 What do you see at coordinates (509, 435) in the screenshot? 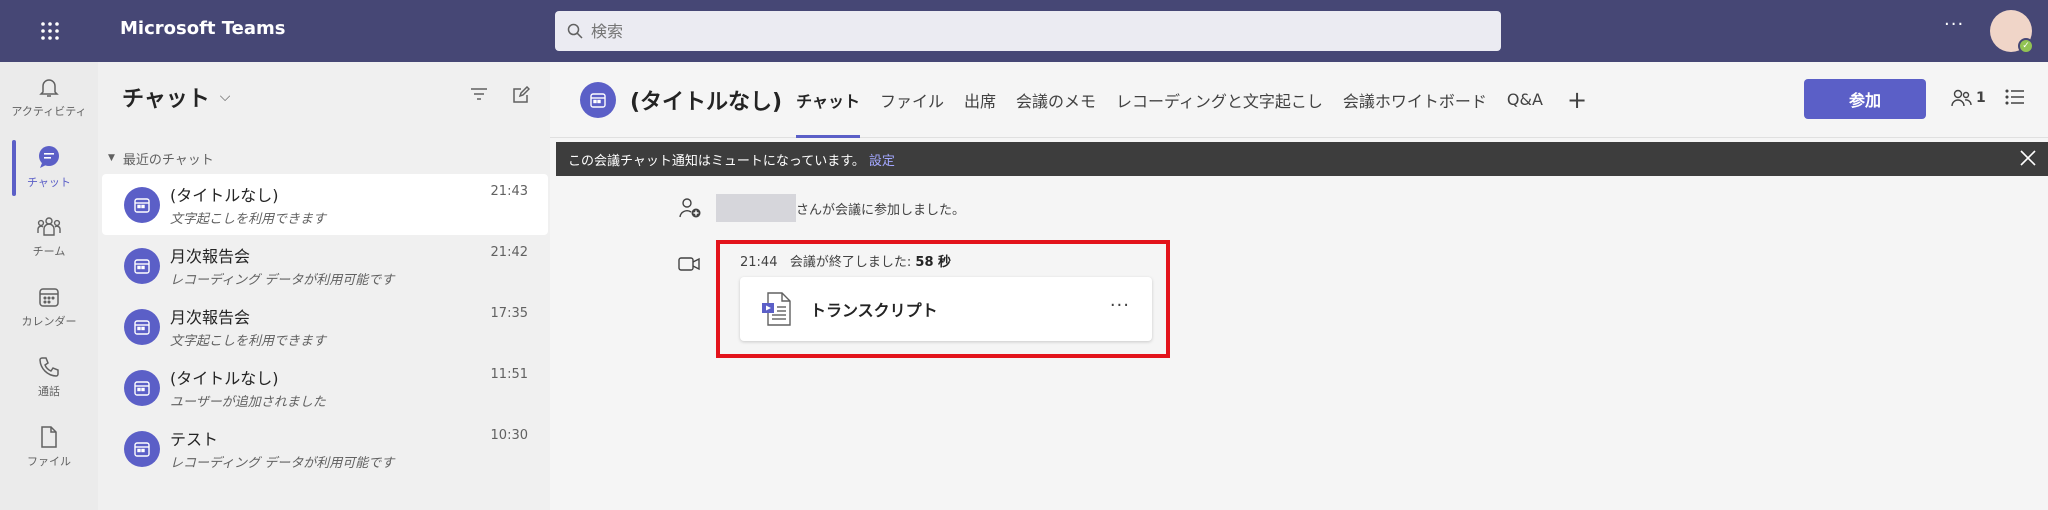
I see `chat-time: 10:30` at bounding box center [509, 435].